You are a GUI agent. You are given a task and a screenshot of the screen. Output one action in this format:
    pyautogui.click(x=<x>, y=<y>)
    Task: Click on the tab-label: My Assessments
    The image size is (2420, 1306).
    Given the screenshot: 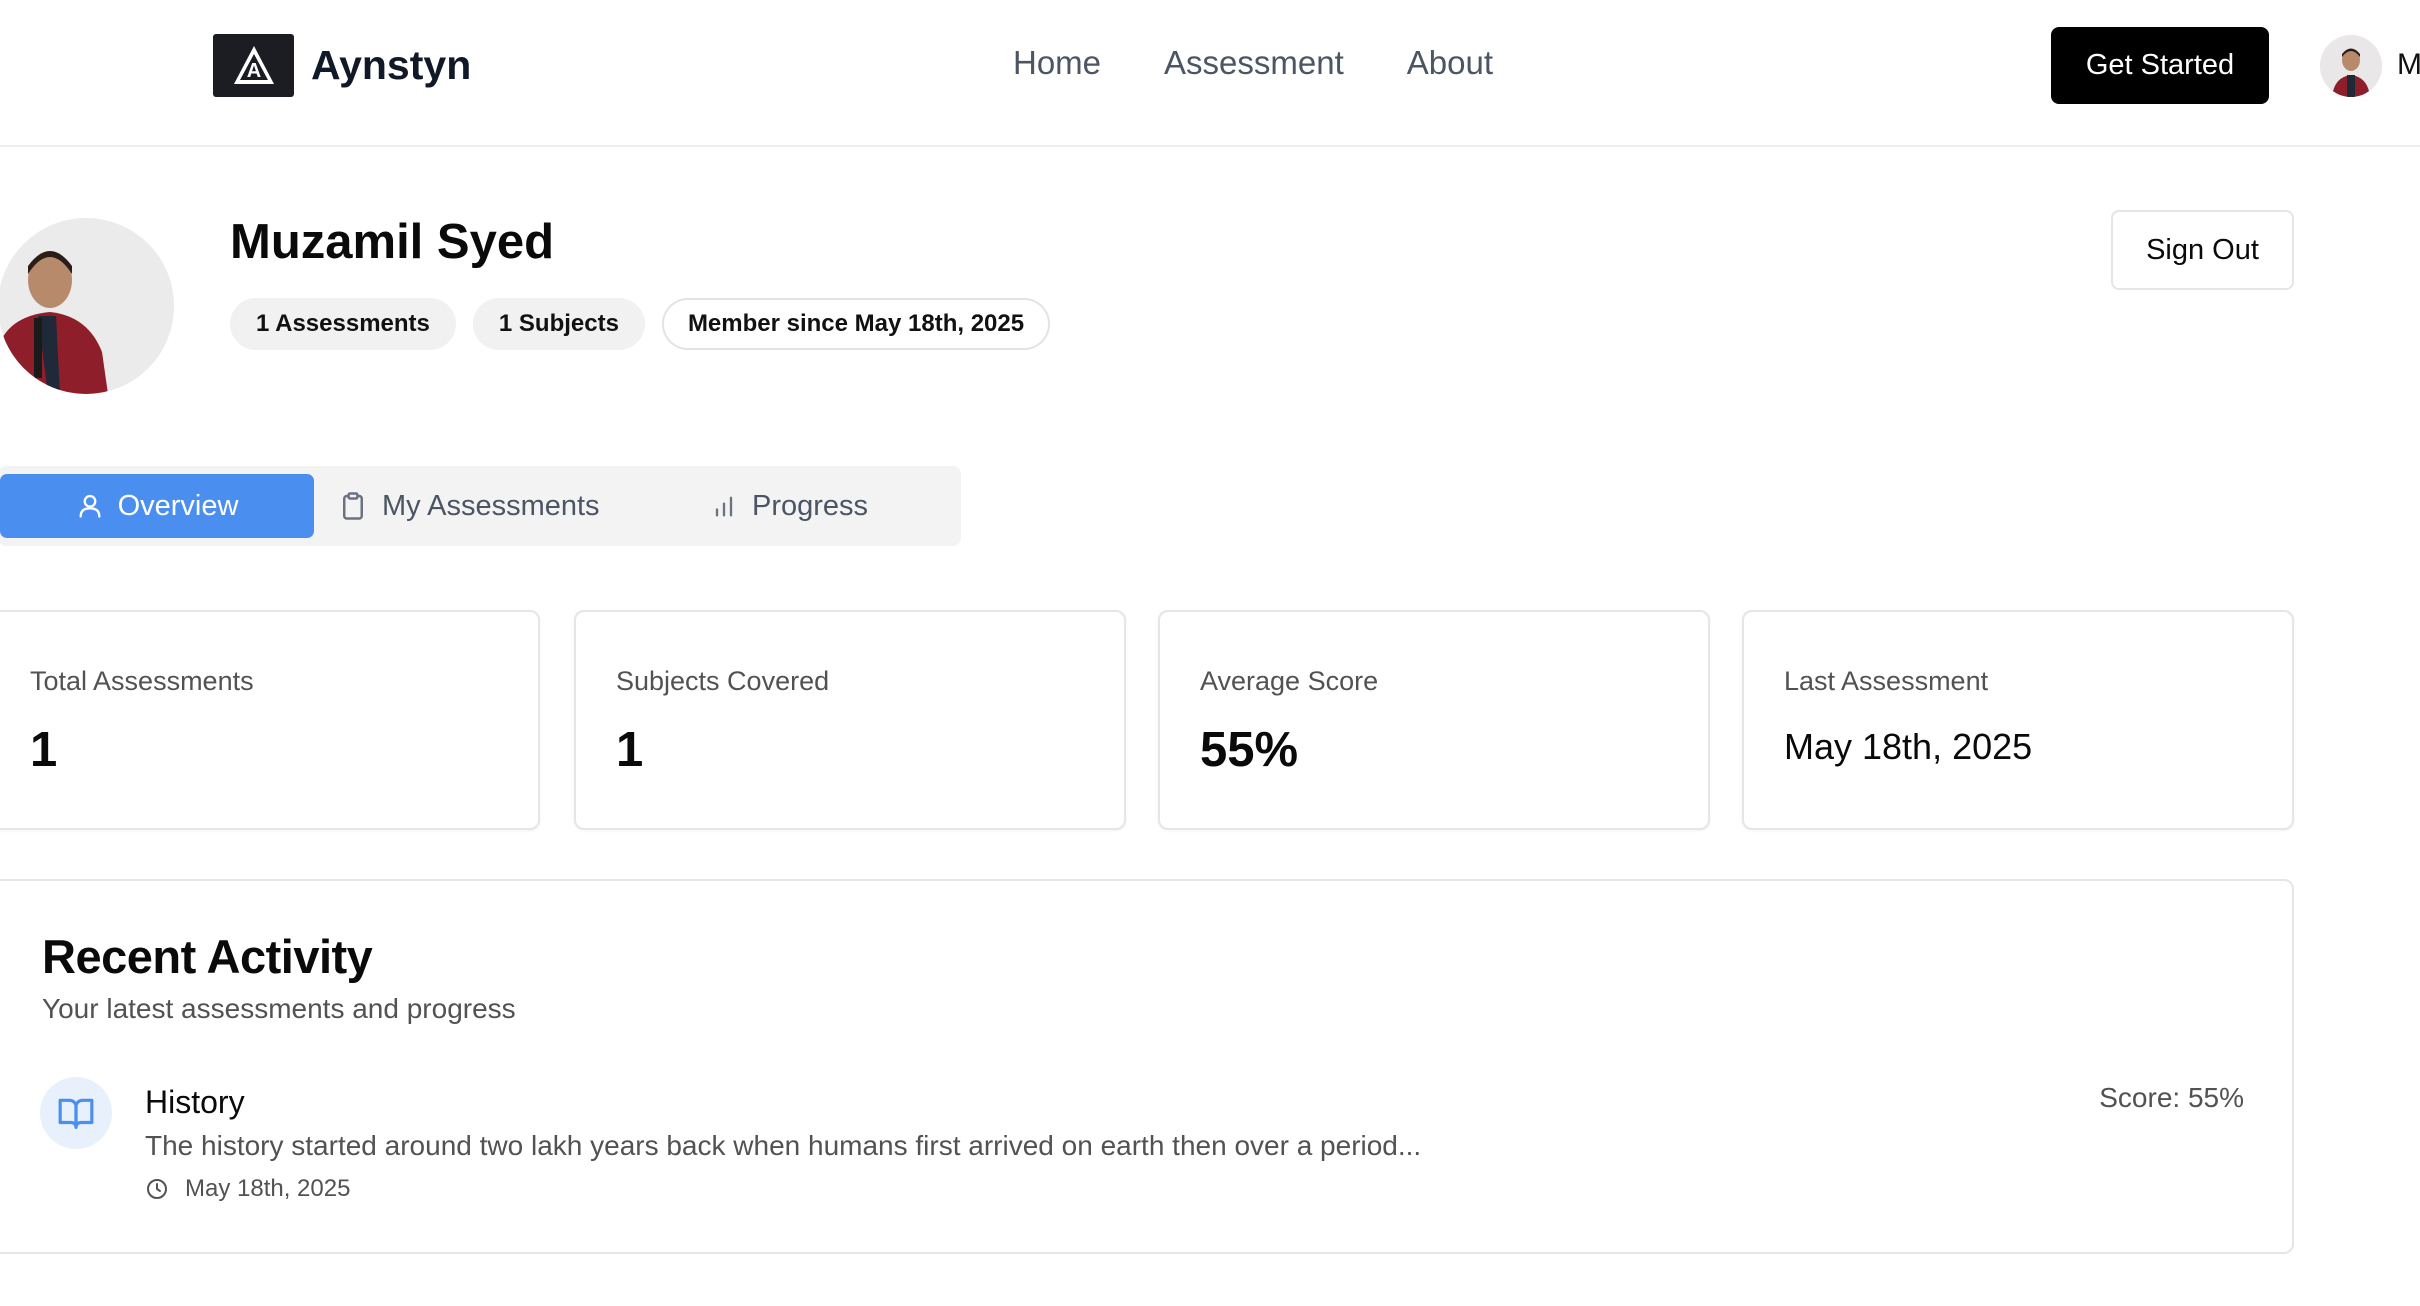 What is the action you would take?
    pyautogui.click(x=491, y=505)
    